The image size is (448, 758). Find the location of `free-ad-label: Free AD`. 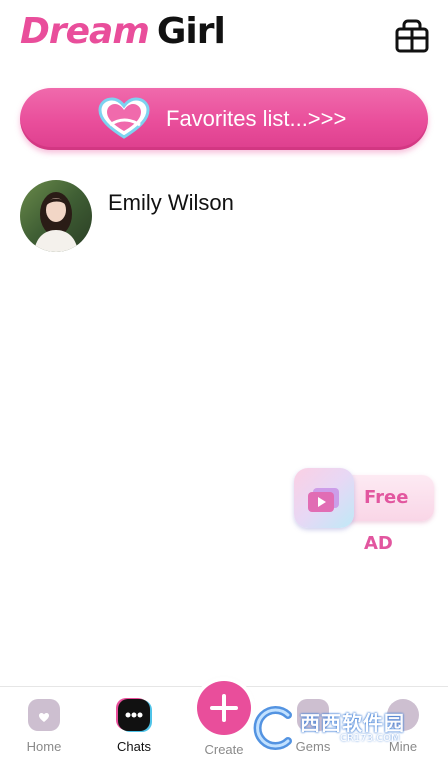

free-ad-label: Free AD is located at coordinates (386, 520).